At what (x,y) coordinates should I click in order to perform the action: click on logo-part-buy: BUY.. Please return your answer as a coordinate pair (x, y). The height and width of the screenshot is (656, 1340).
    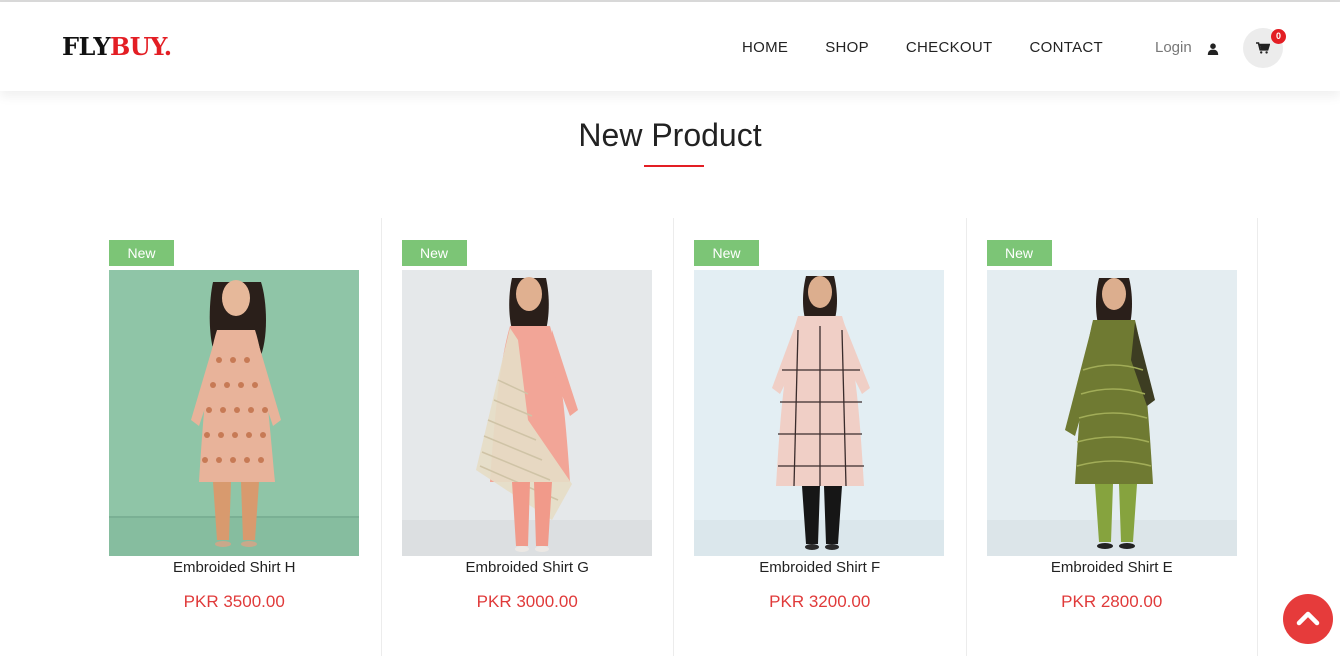
    Looking at the image, I should click on (141, 46).